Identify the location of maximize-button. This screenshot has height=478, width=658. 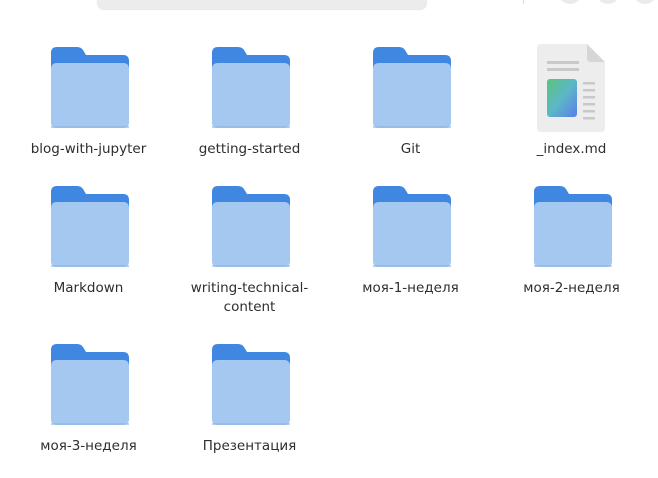
(608, 2).